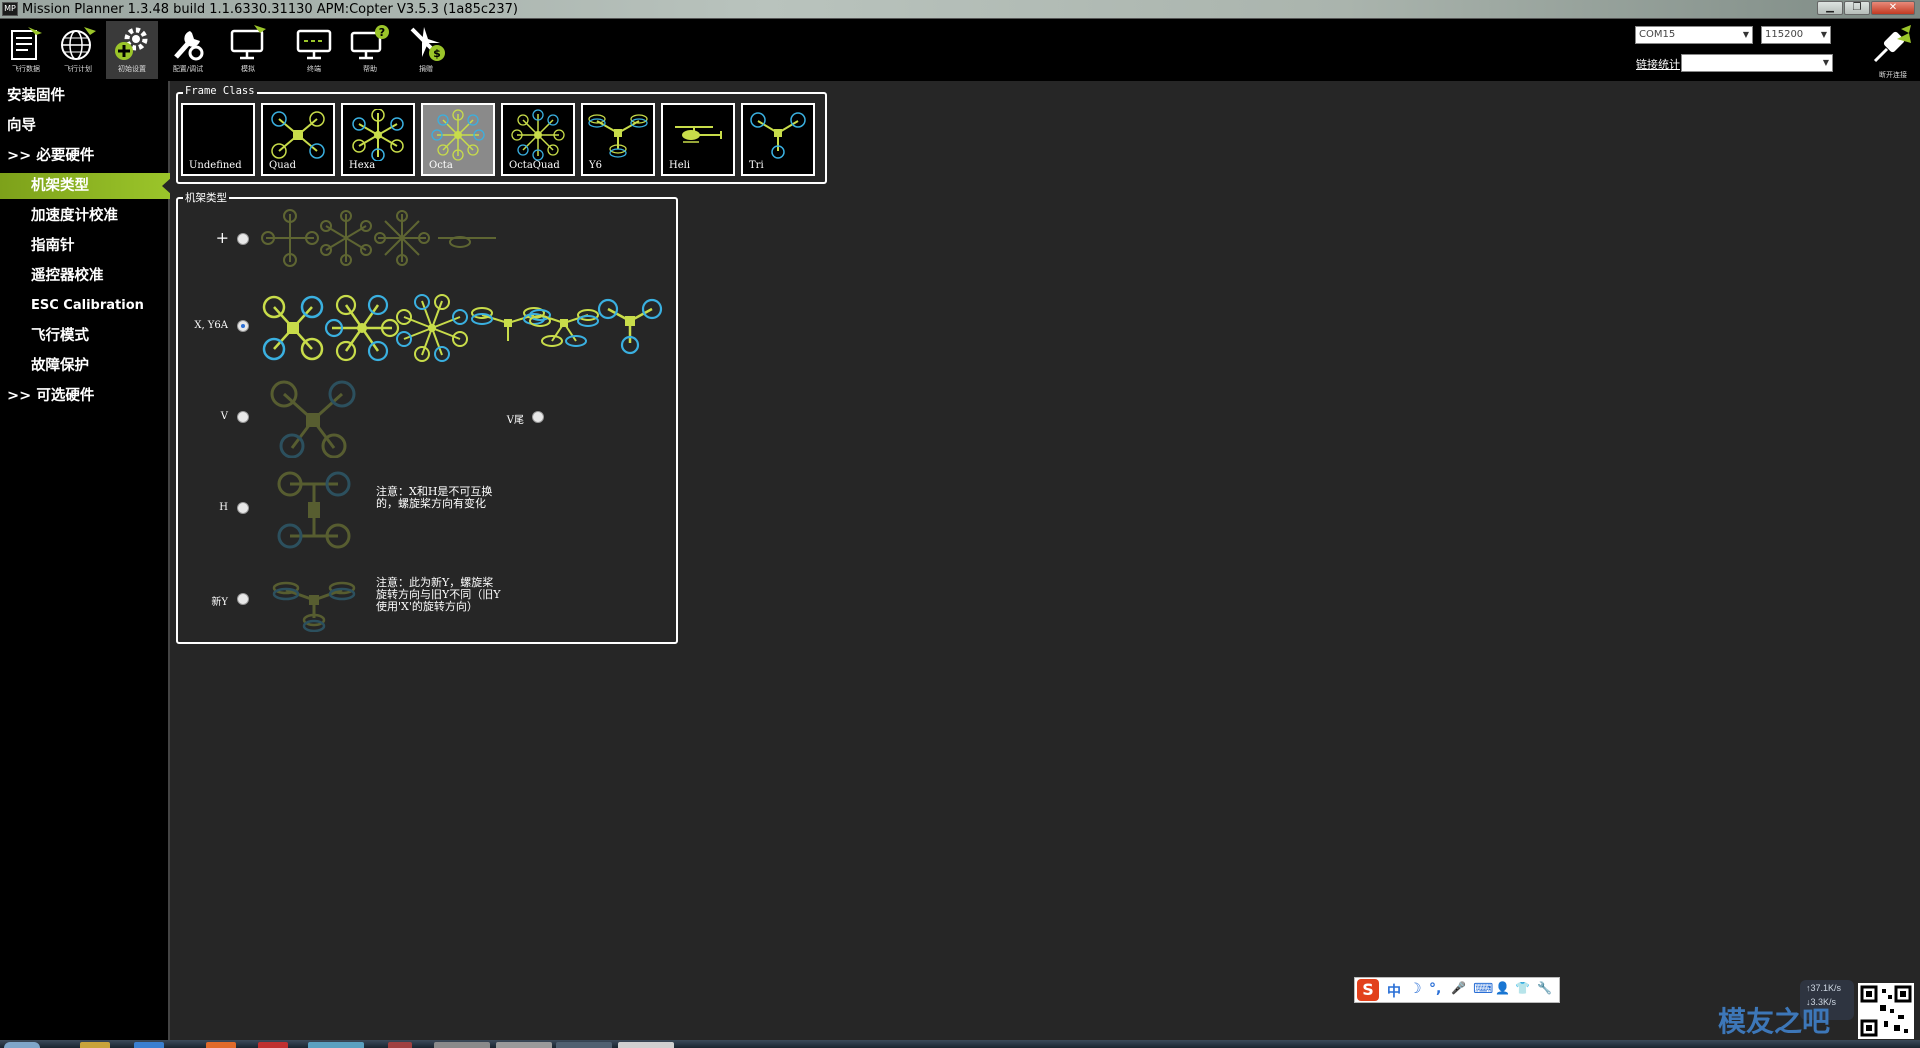  Describe the element at coordinates (218, 139) in the screenshot. I see `frame-class-undefined: Undefined` at that location.